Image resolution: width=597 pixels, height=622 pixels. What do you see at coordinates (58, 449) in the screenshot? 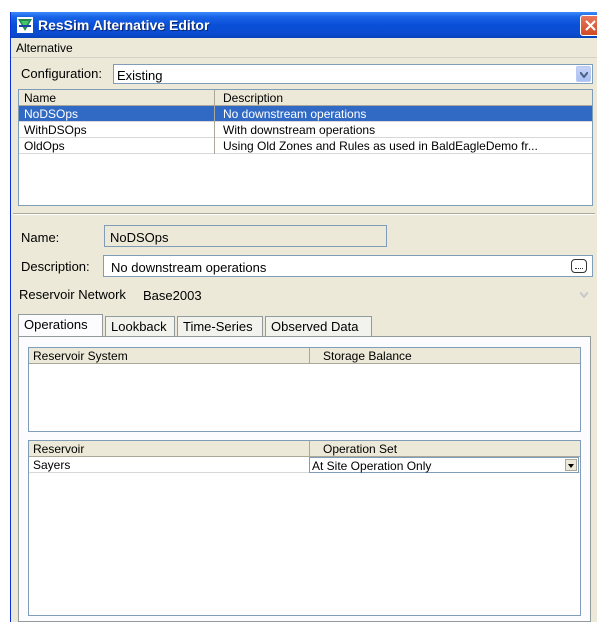
I see `column-header-reservoir: Reservoir` at bounding box center [58, 449].